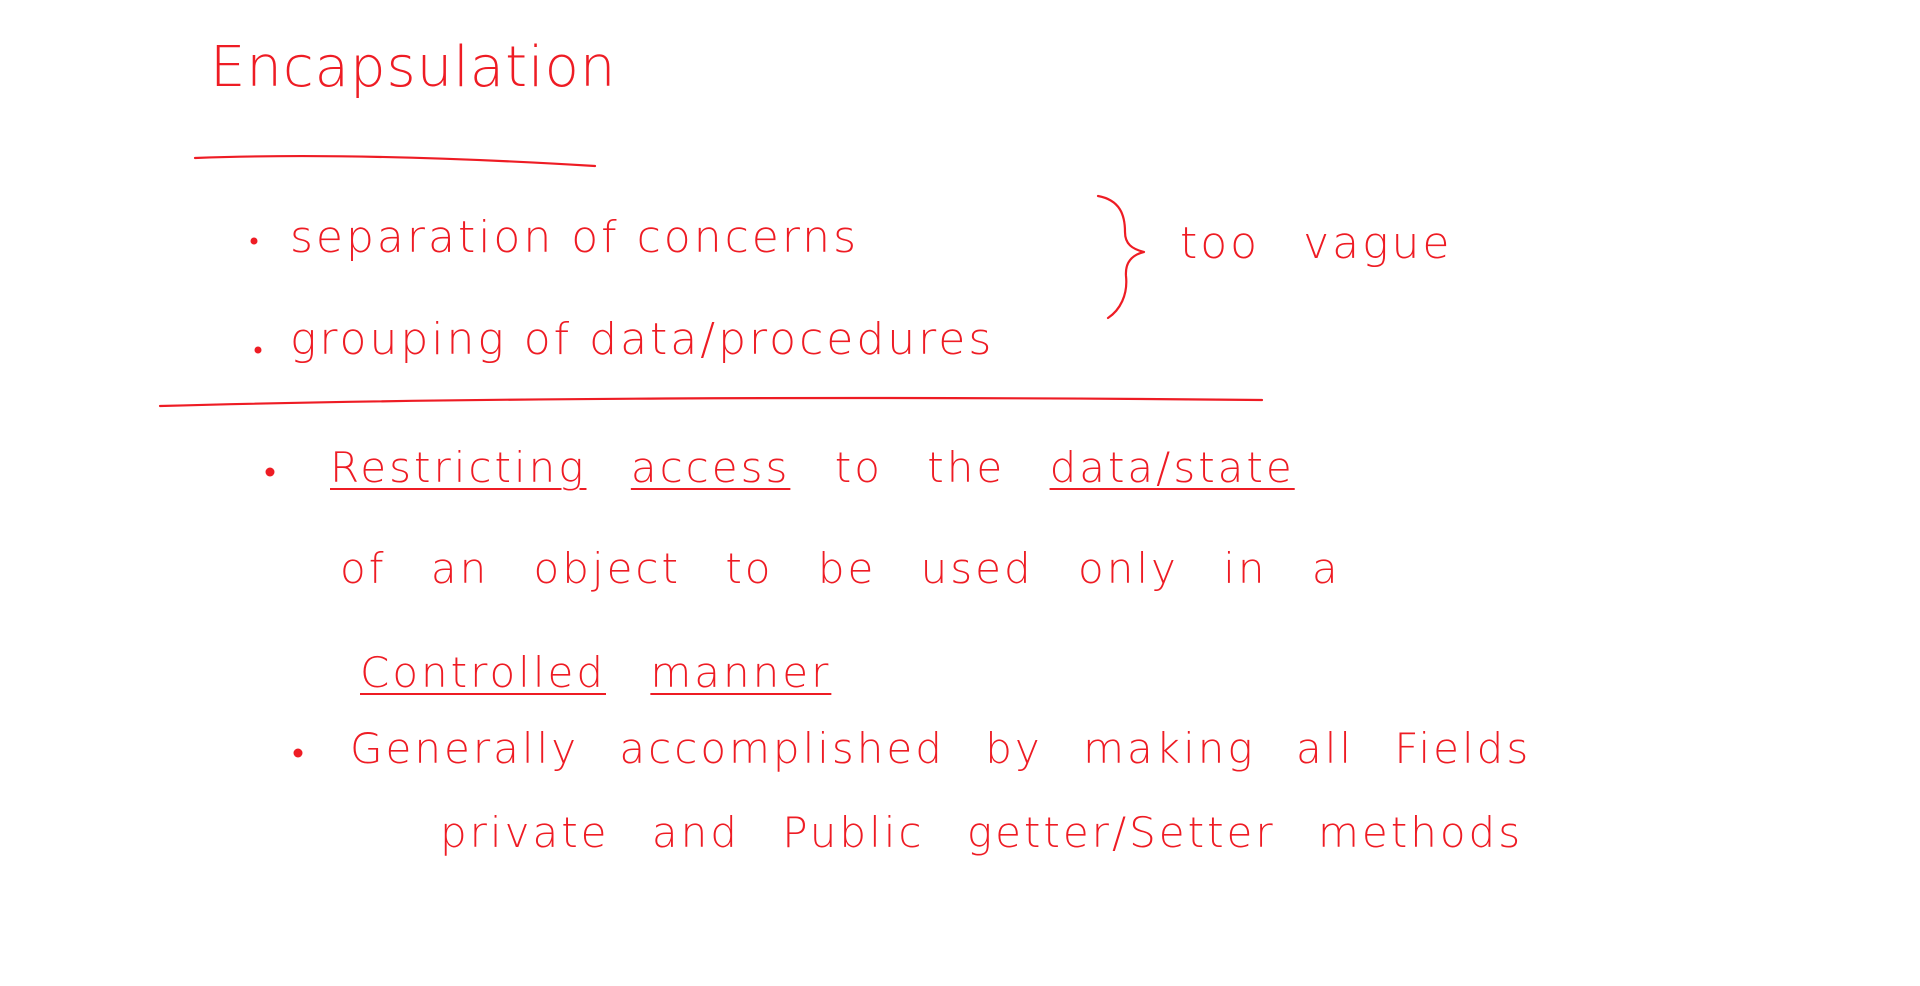 The height and width of the screenshot is (986, 1920). I want to click on title-underline, so click(395, 161).